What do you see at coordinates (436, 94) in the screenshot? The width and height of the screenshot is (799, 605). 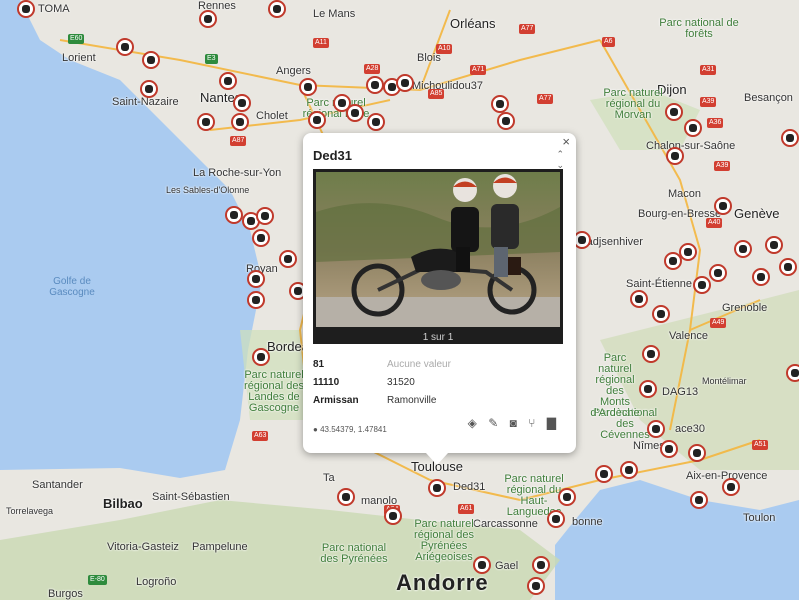 I see `road-a85: A85` at bounding box center [436, 94].